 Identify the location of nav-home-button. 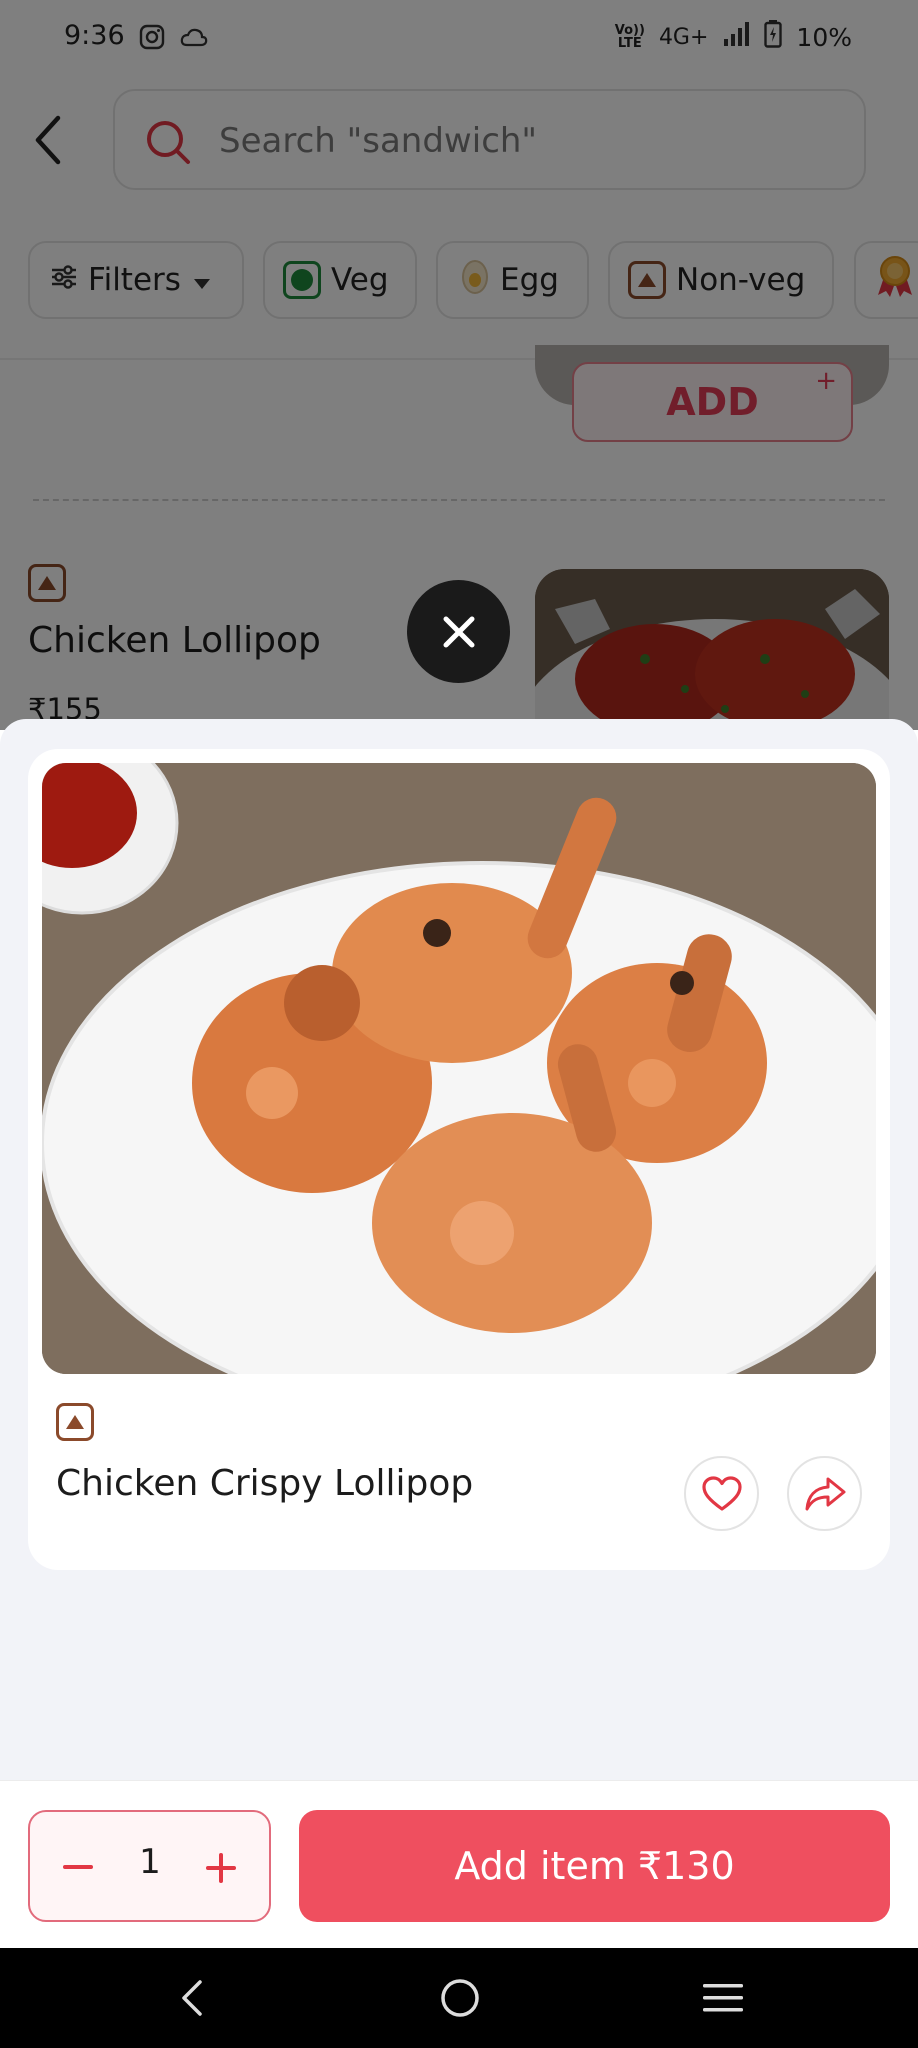
(460, 1998).